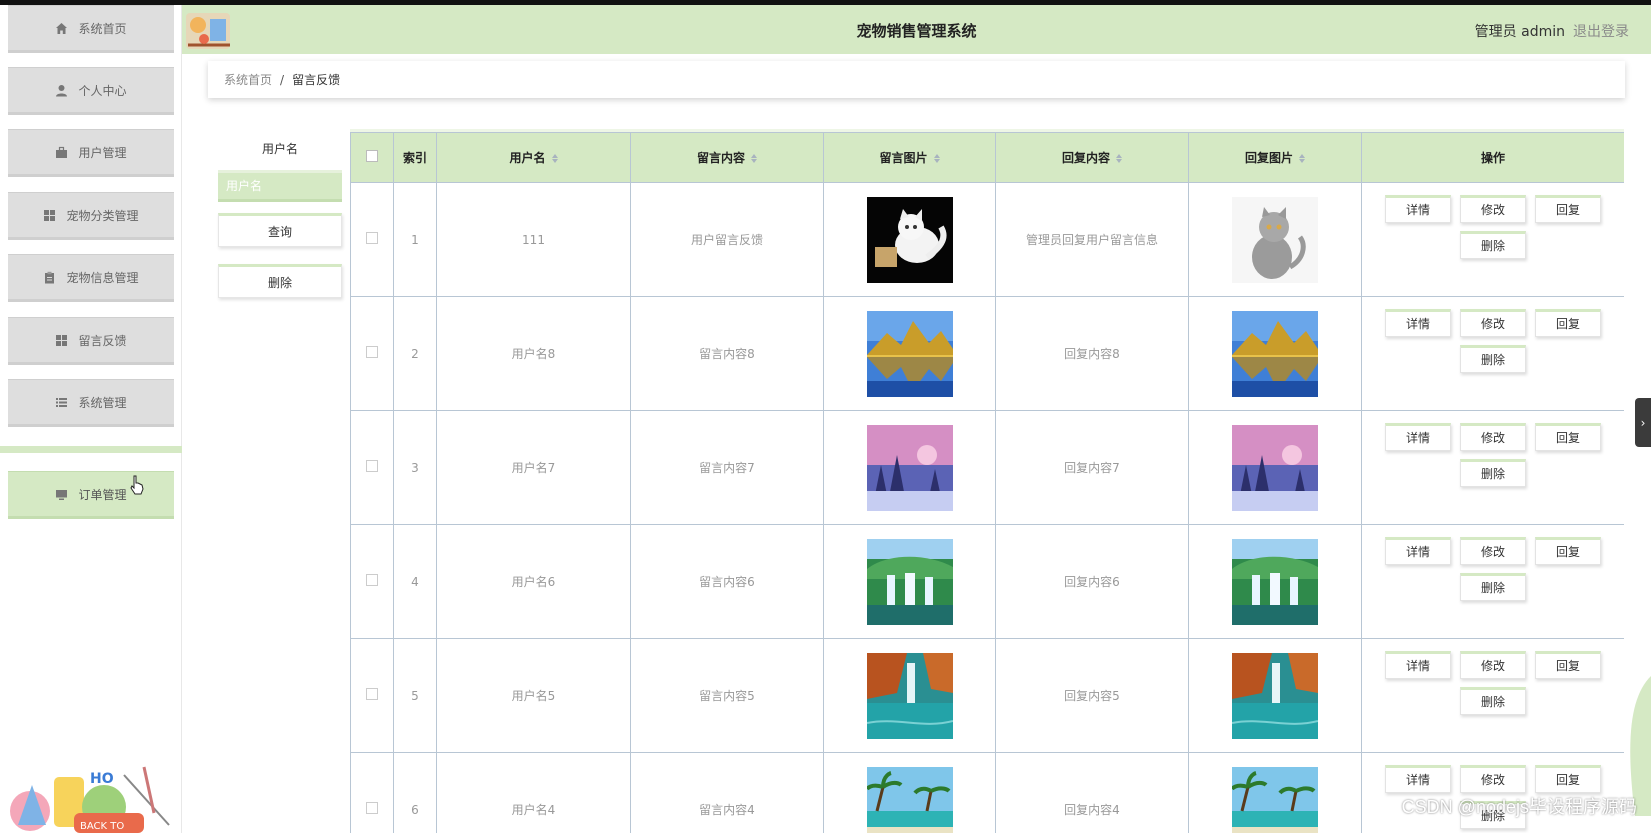 This screenshot has width=1651, height=833. I want to click on user-info: 管理员 admin 退出登录, so click(1552, 31).